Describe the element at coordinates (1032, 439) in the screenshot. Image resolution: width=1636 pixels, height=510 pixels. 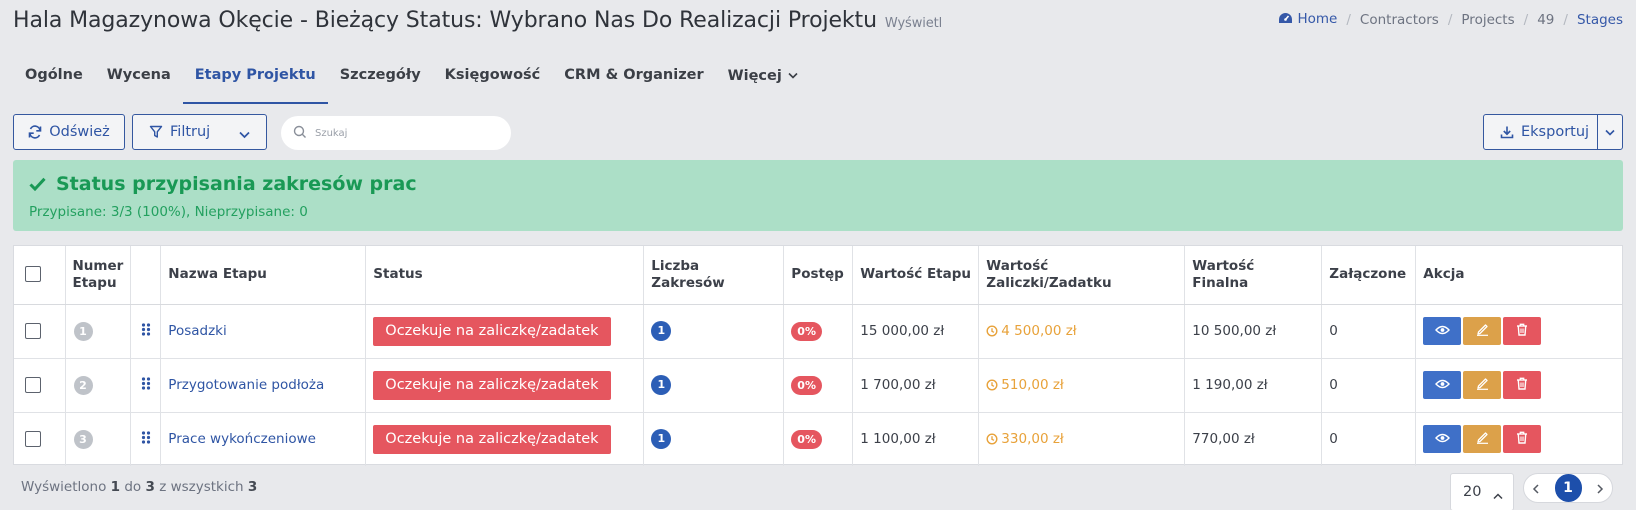
I see `deposit-amount: 330,00 zł` at that location.